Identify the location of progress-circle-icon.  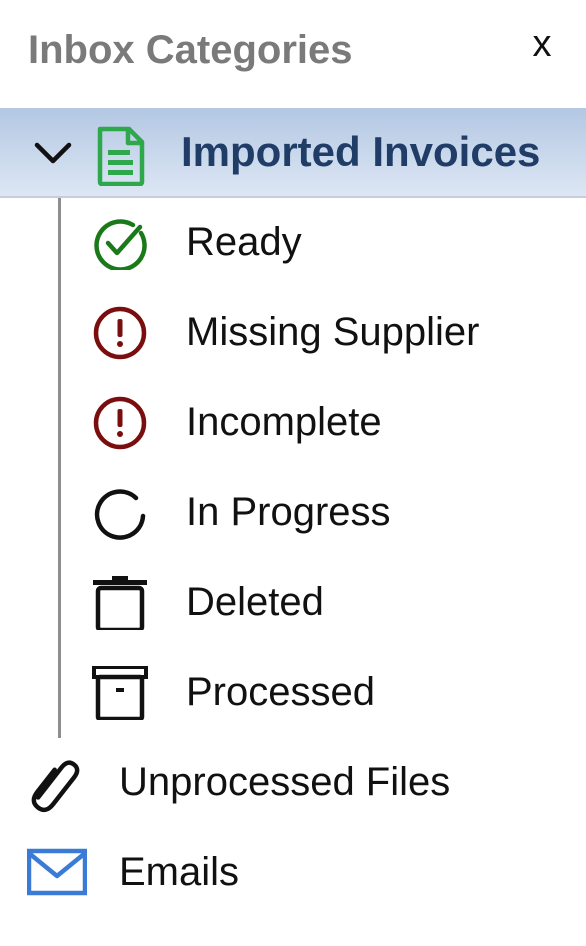
(120, 514).